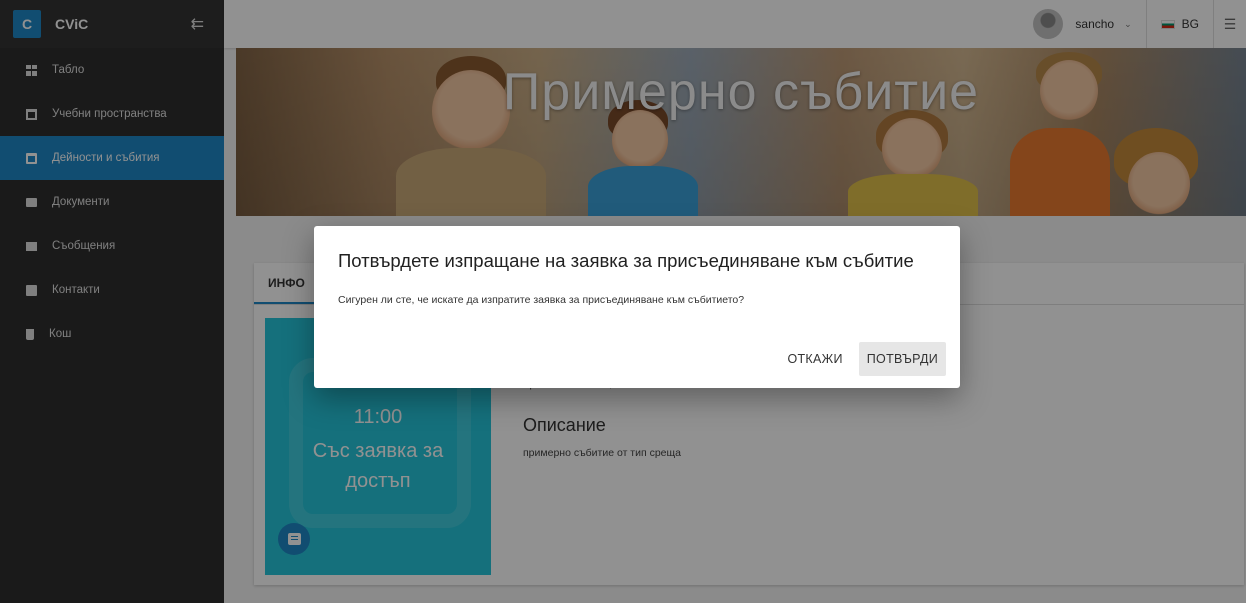  I want to click on dialog-actions: ОТКАЖИ ПОТВЪРДИ, so click(862, 359).